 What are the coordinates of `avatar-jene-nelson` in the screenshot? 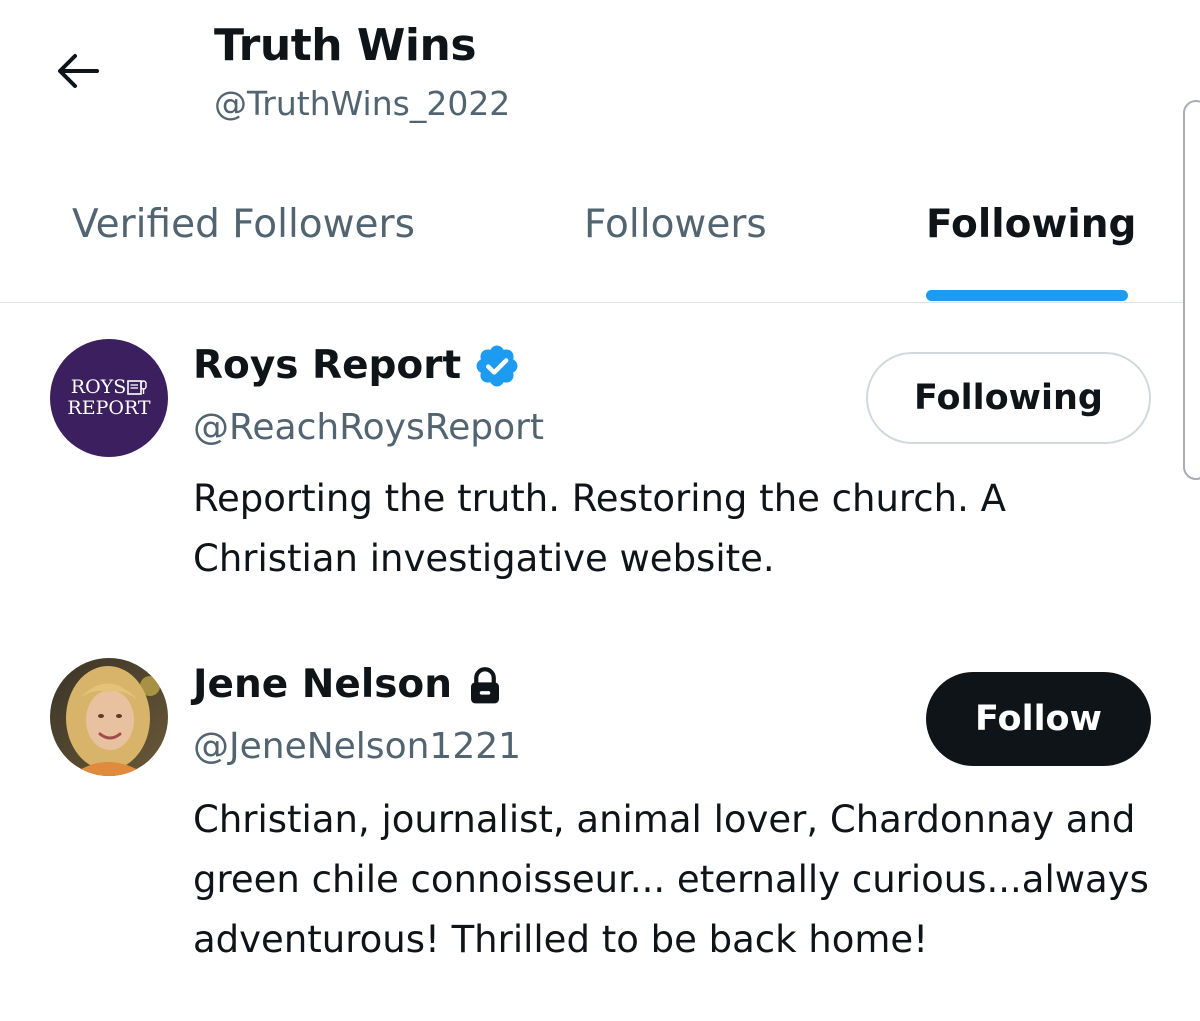 It's located at (109, 717).